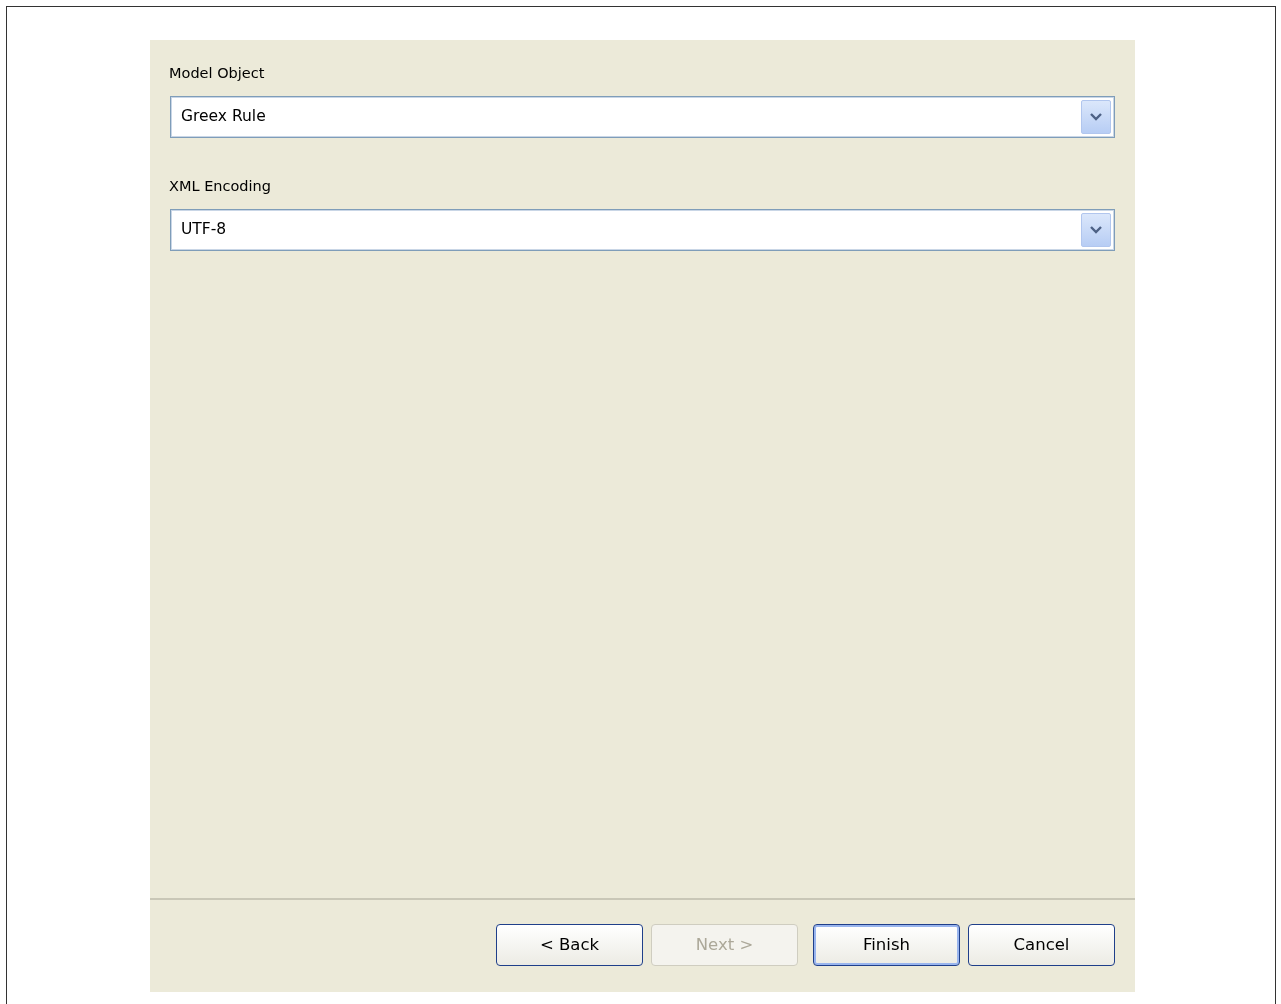 This screenshot has height=1004, width=1281. I want to click on wizard-button: Finish, so click(886, 945).